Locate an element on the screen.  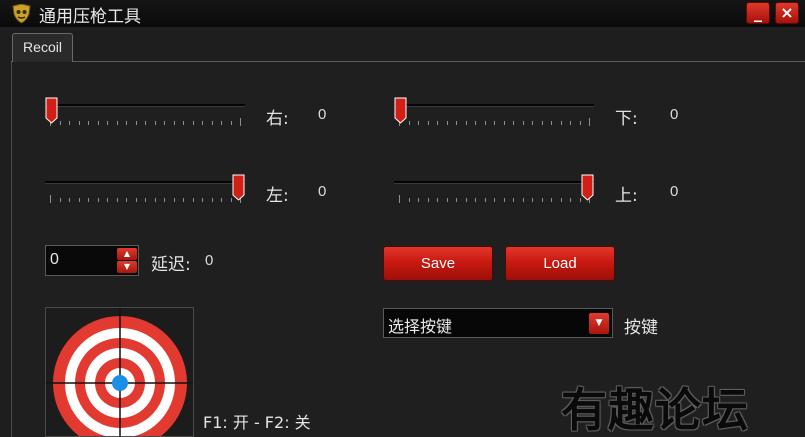
watermark-logo: 有趣论坛 is located at coordinates (655, 410).